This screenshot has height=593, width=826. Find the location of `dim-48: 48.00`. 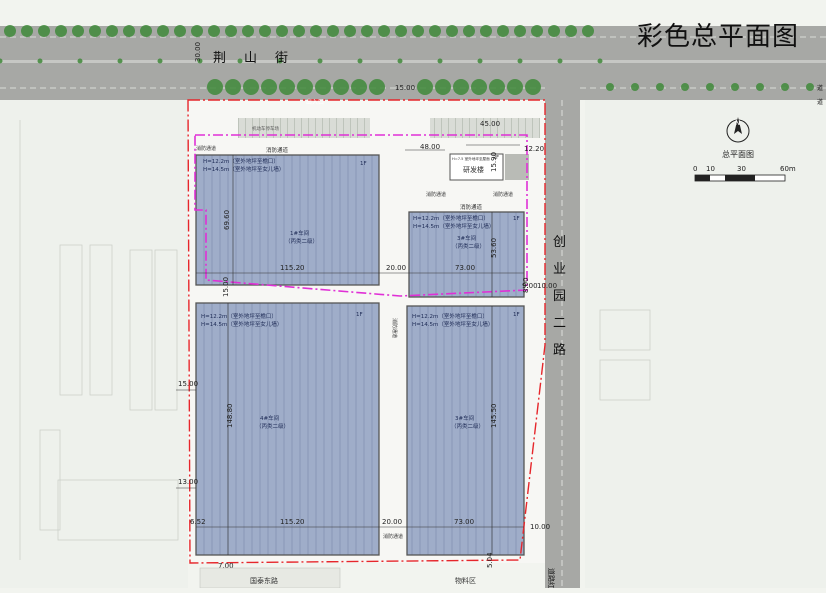

dim-48: 48.00 is located at coordinates (430, 147).